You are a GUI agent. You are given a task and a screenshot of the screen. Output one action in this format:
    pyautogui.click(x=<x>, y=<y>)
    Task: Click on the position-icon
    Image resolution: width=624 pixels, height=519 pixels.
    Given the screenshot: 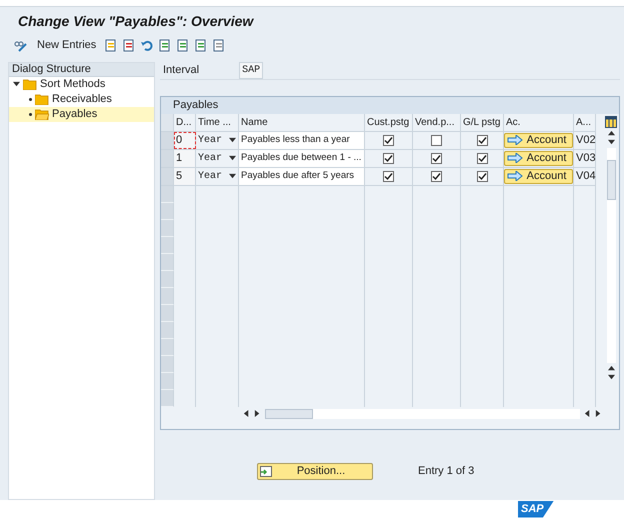 What is the action you would take?
    pyautogui.click(x=266, y=471)
    